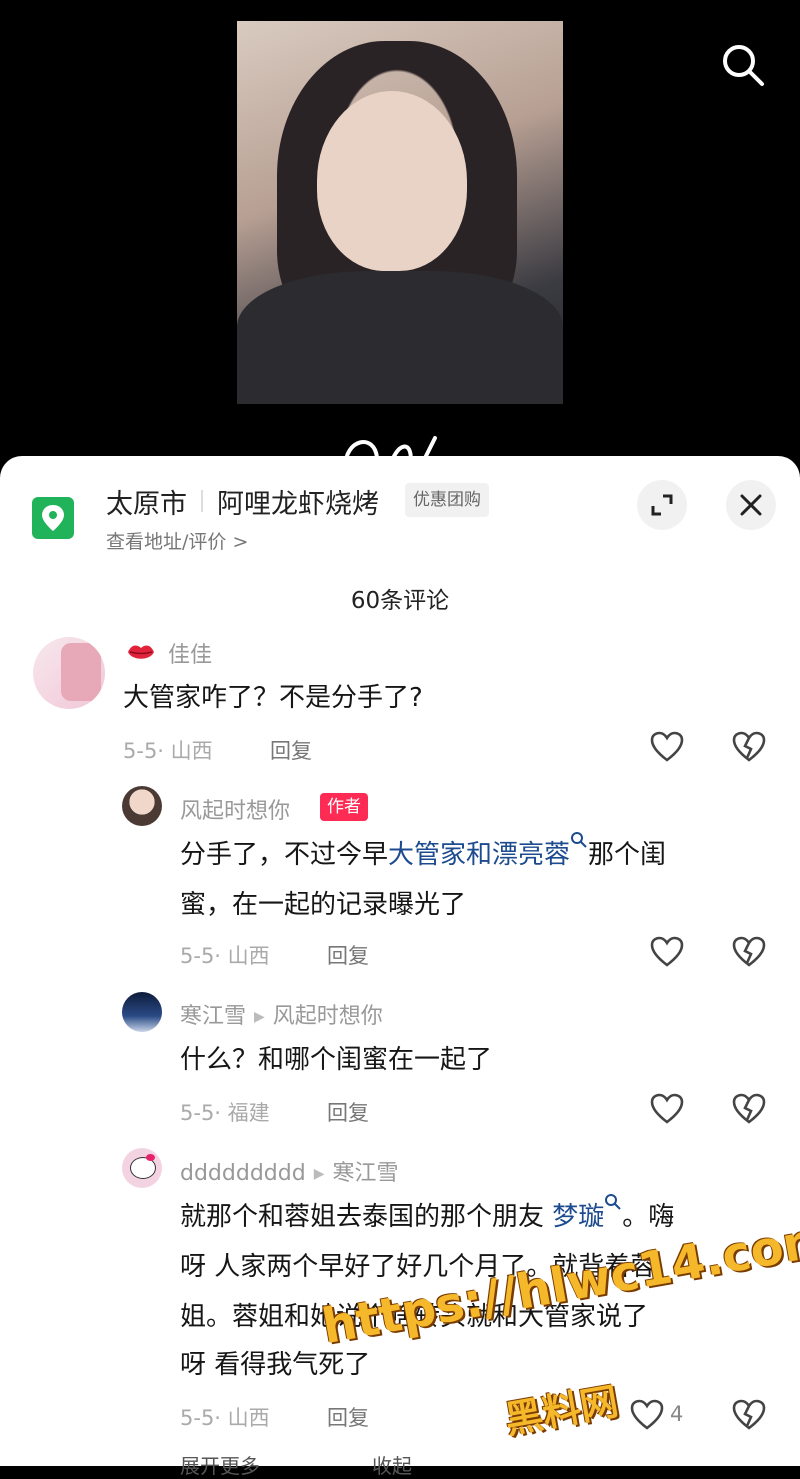 This screenshot has height=1479, width=800. Describe the element at coordinates (427, 1217) in the screenshot. I see `comment-text: 就那个和蓉姐去泰国的那个朋友 梦璇 。嗨` at that location.